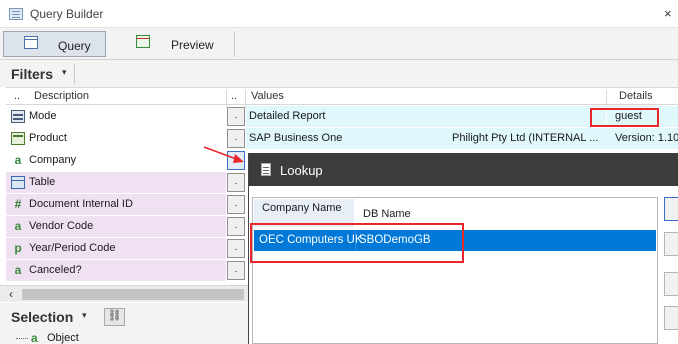 The width and height of the screenshot is (678, 344). What do you see at coordinates (61, 226) in the screenshot?
I see `filter-label: Vendor Code` at bounding box center [61, 226].